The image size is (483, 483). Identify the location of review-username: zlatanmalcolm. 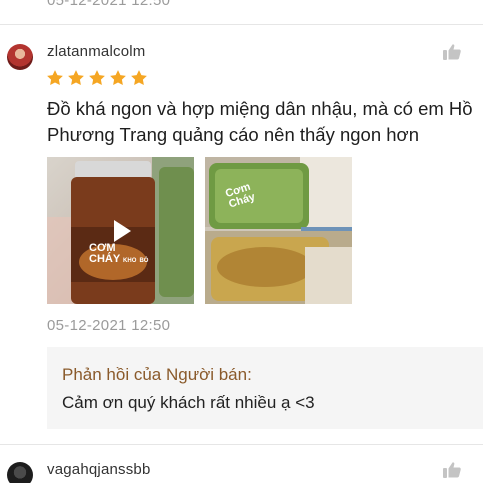
(96, 51).